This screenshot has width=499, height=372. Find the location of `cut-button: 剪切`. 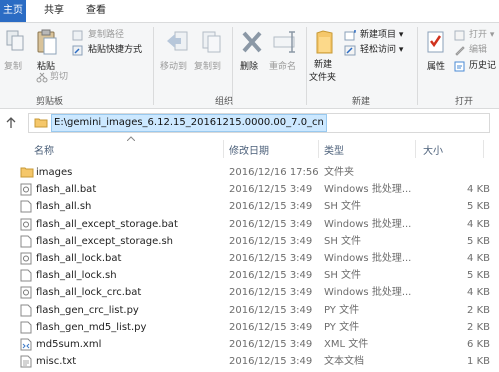

cut-button: 剪切 is located at coordinates (59, 77).